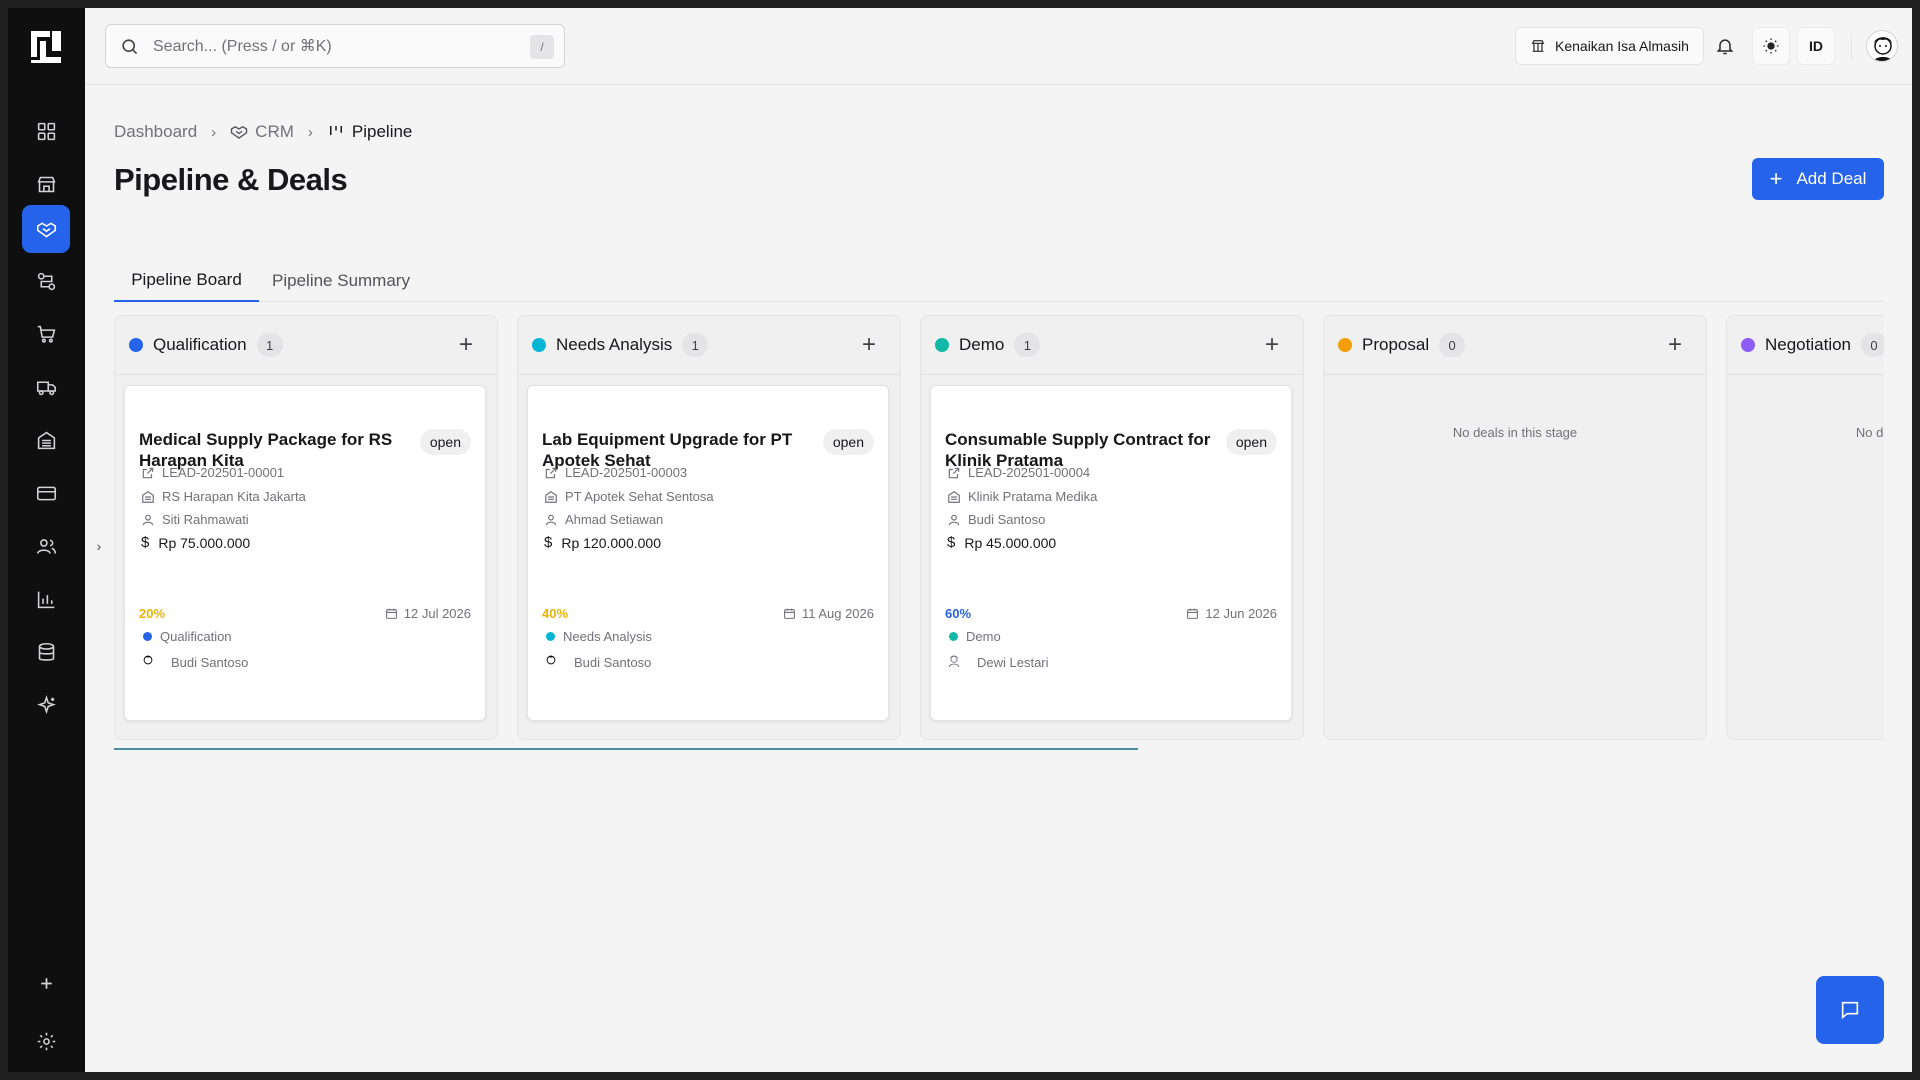  I want to click on search-shortcut-badge: /, so click(542, 47).